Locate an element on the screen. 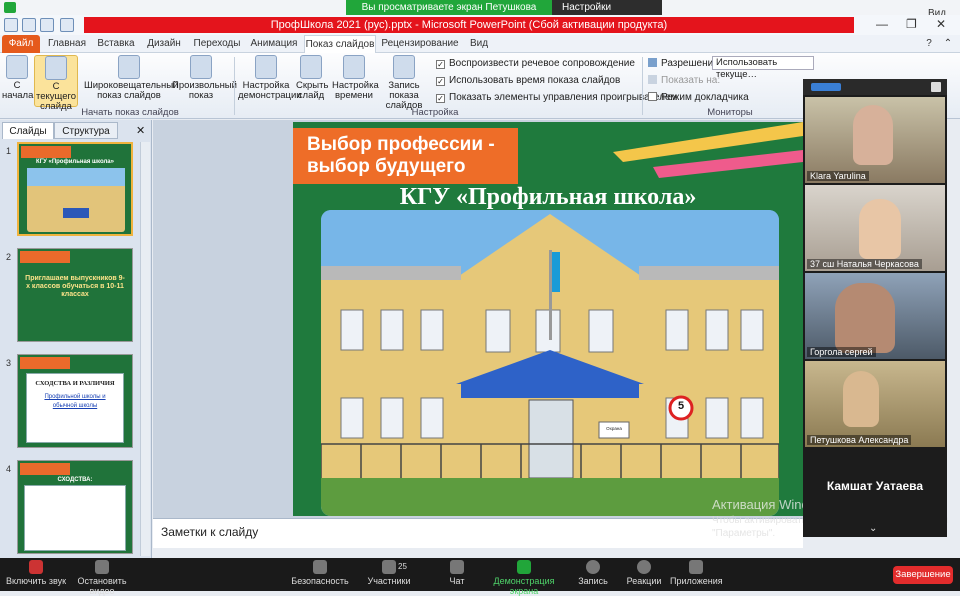  minimize-gallery-icon is located at coordinates (936, 87).